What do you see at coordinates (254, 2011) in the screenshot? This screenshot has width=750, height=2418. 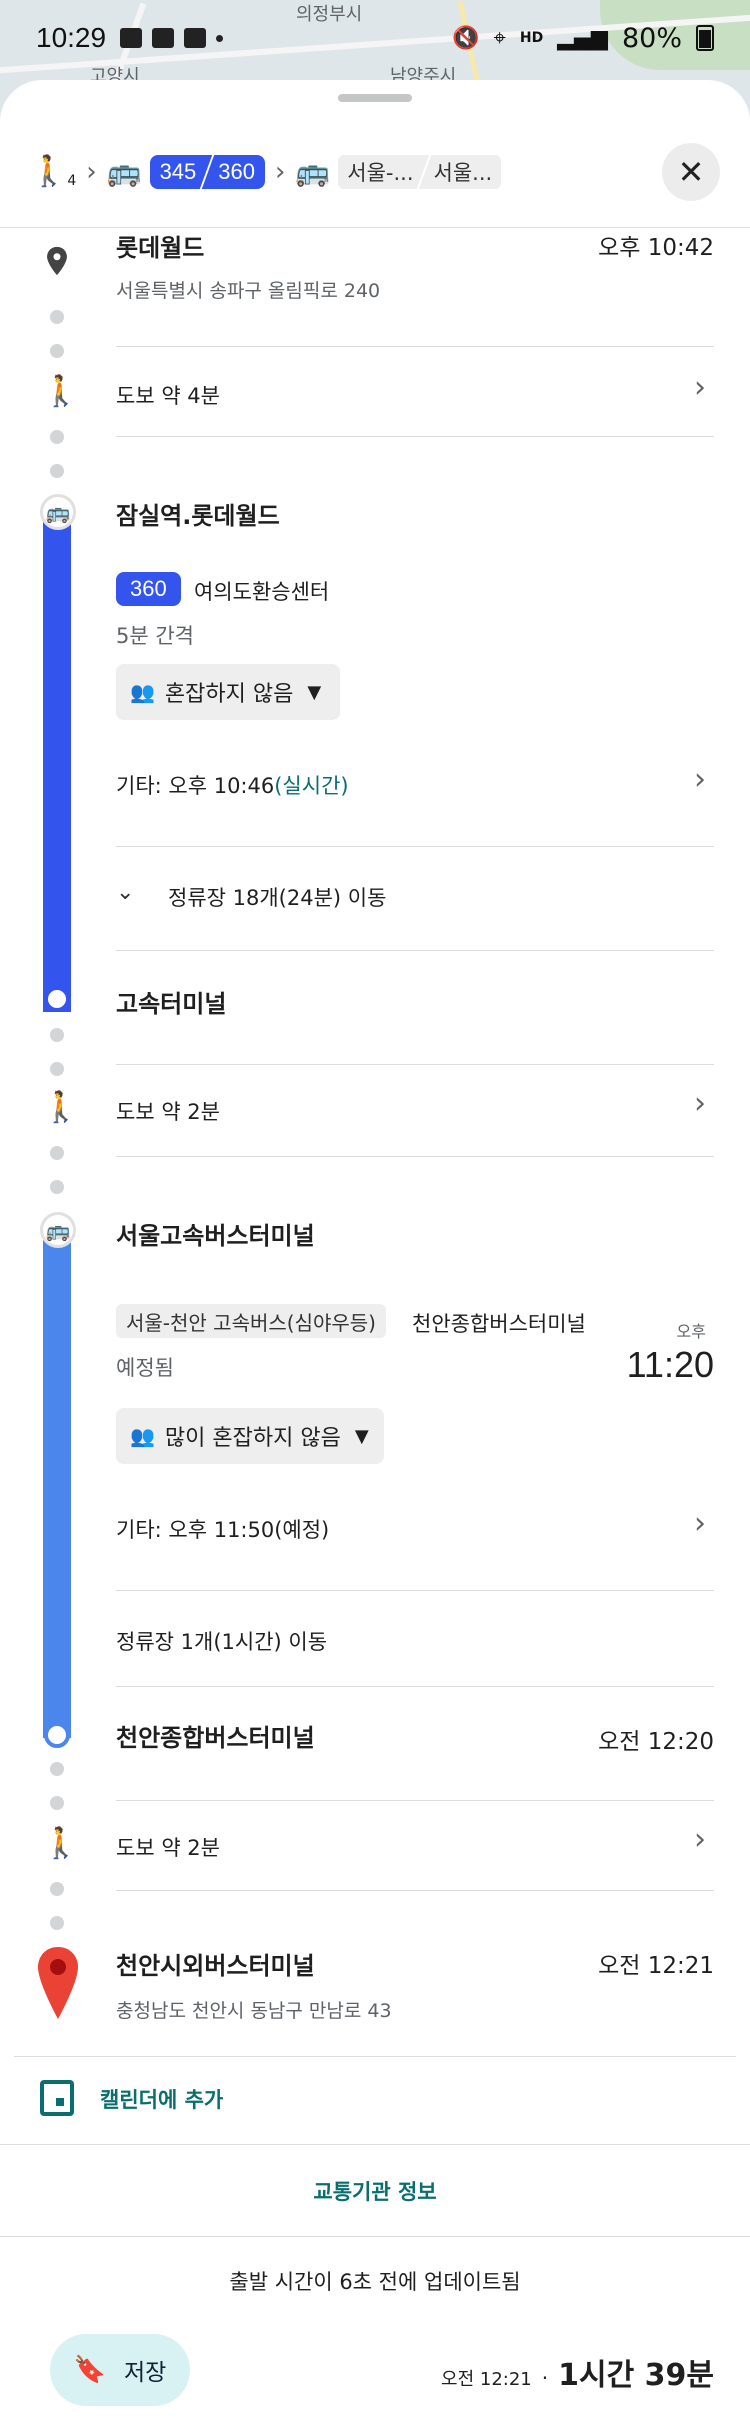 I see `destination-address: 충청남도 천안시 동남구 만남로 43` at bounding box center [254, 2011].